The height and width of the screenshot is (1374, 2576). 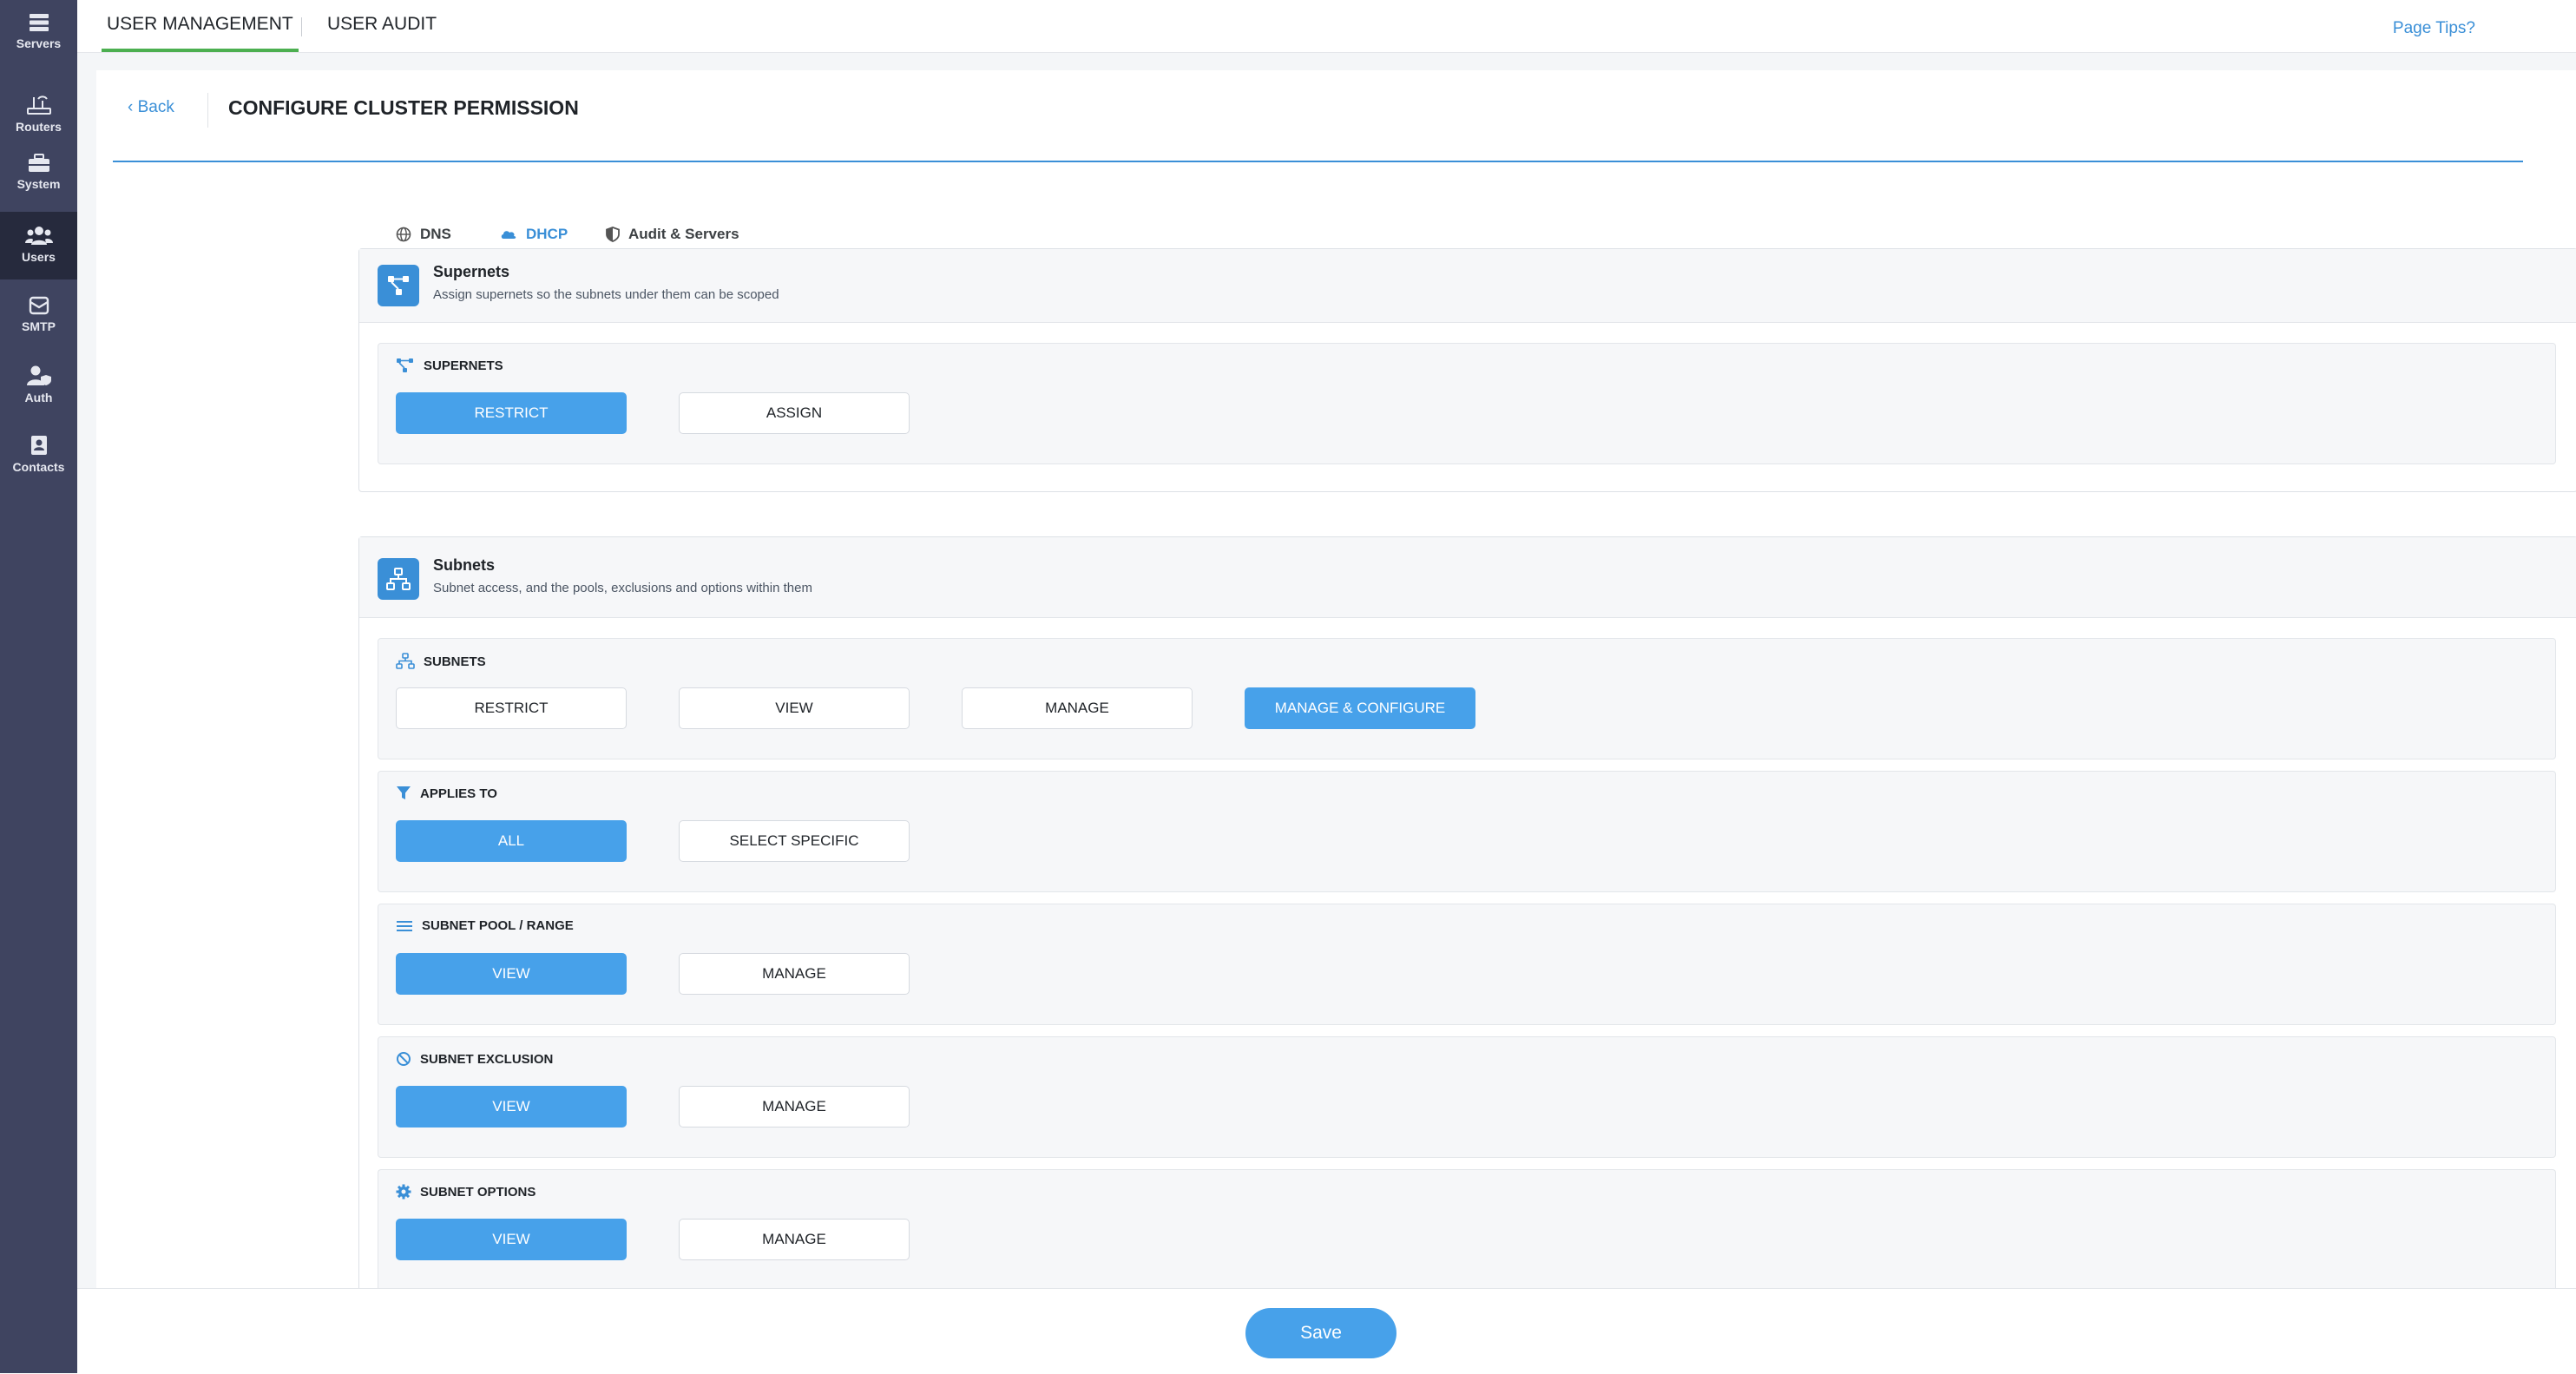 I want to click on footer-bar: Save, so click(x=1326, y=1331).